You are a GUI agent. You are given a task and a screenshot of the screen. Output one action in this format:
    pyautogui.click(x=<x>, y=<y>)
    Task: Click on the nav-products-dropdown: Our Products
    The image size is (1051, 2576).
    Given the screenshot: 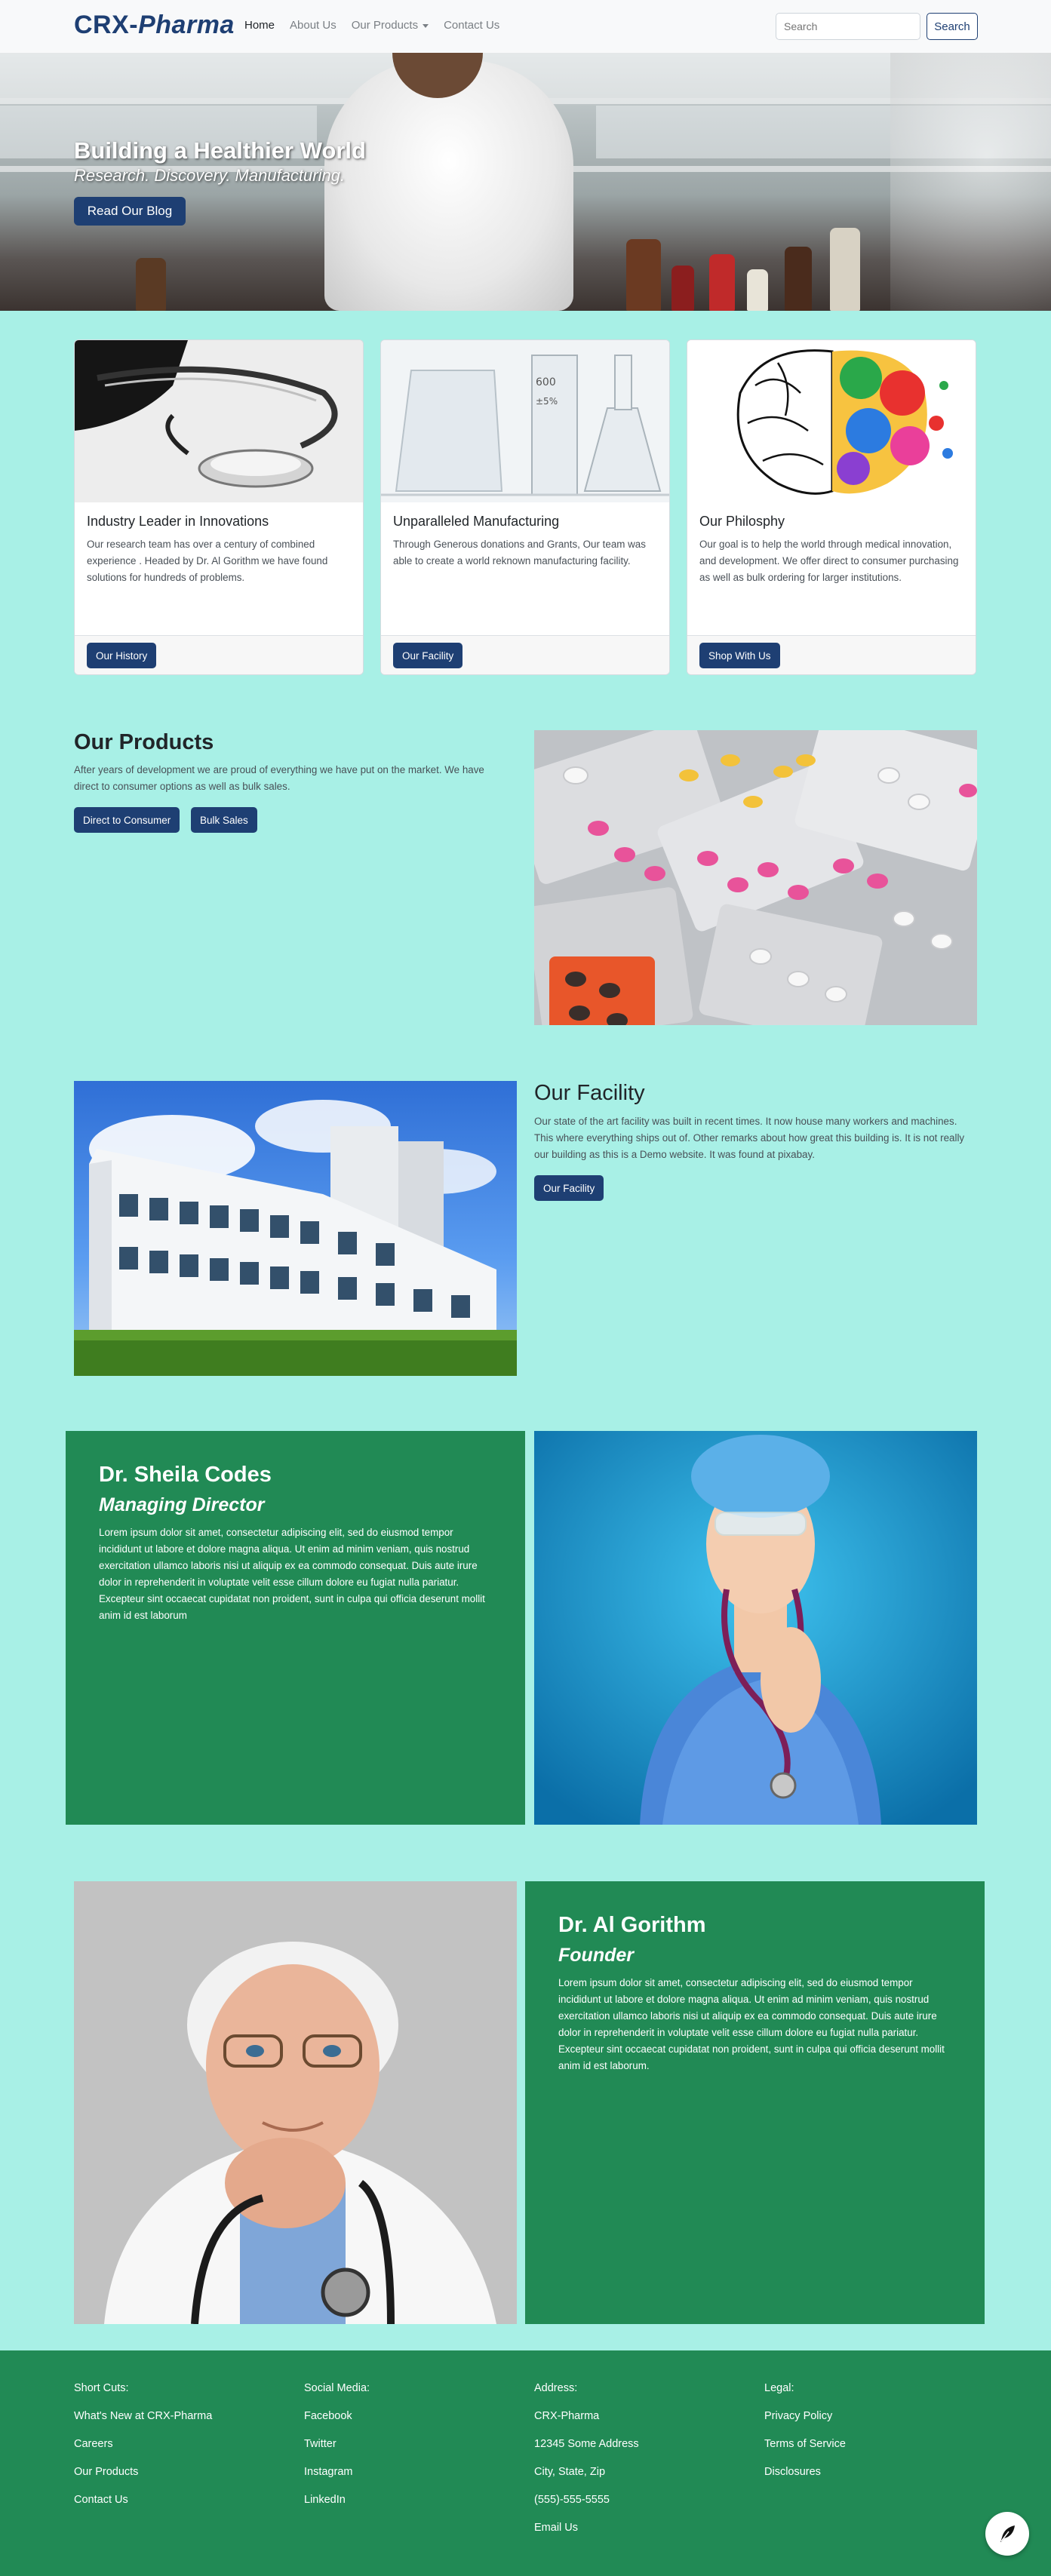 What is the action you would take?
    pyautogui.click(x=390, y=25)
    